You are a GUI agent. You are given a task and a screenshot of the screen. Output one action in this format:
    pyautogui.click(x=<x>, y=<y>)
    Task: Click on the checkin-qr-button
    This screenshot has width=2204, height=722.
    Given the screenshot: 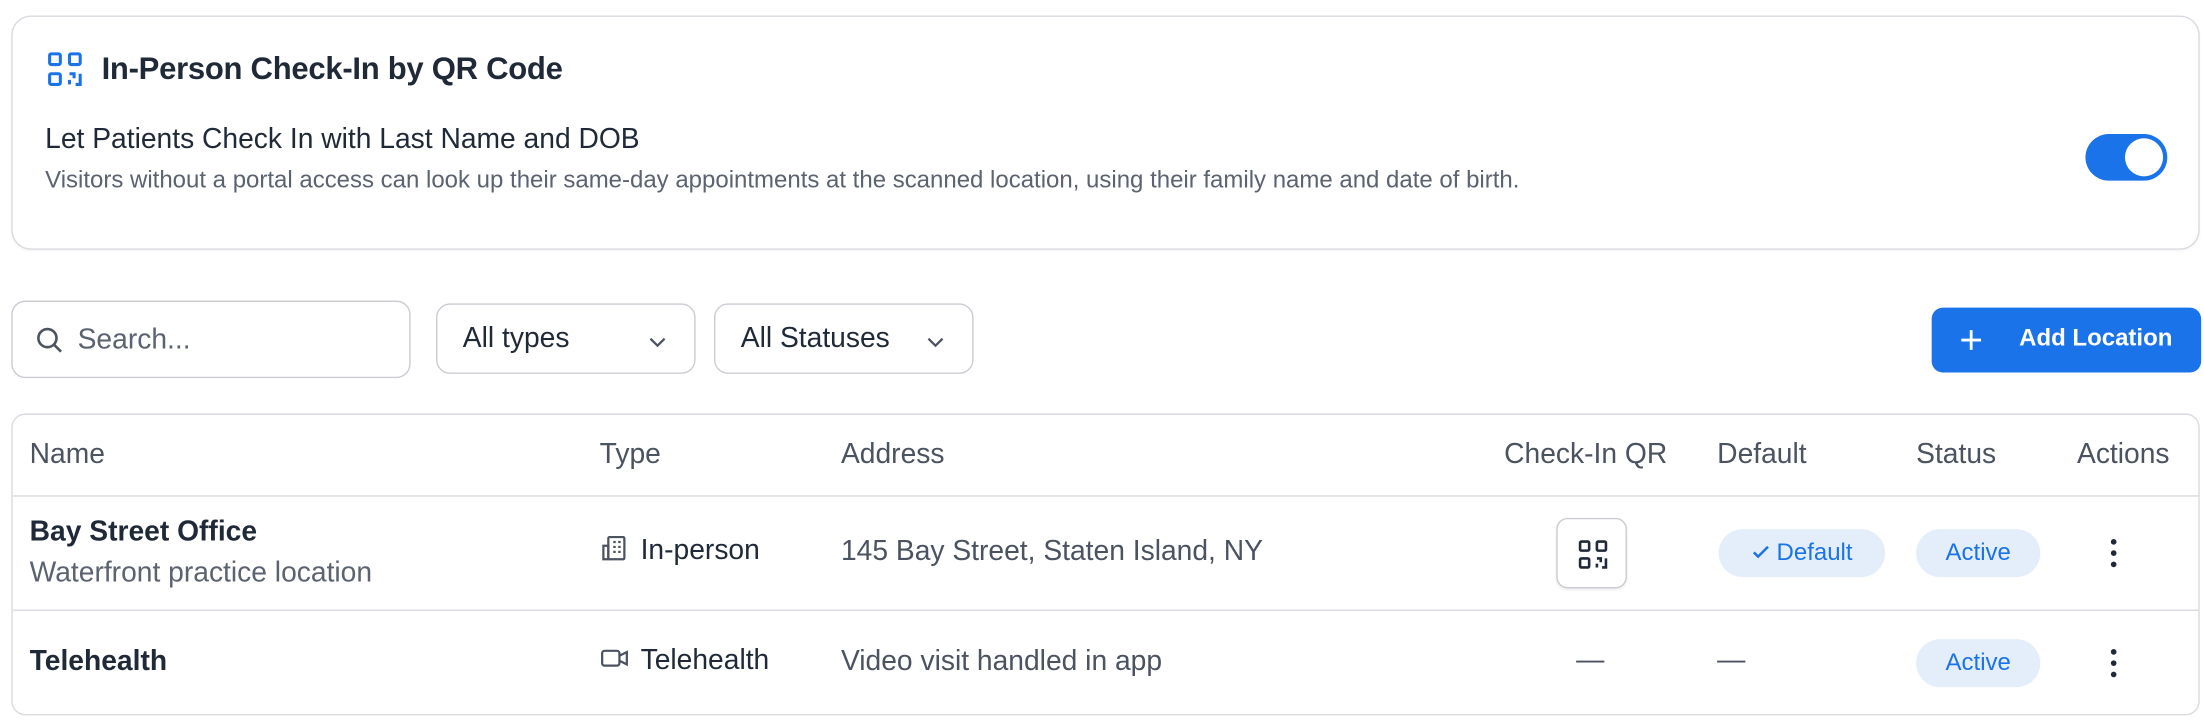 What is the action you would take?
    pyautogui.click(x=1591, y=553)
    